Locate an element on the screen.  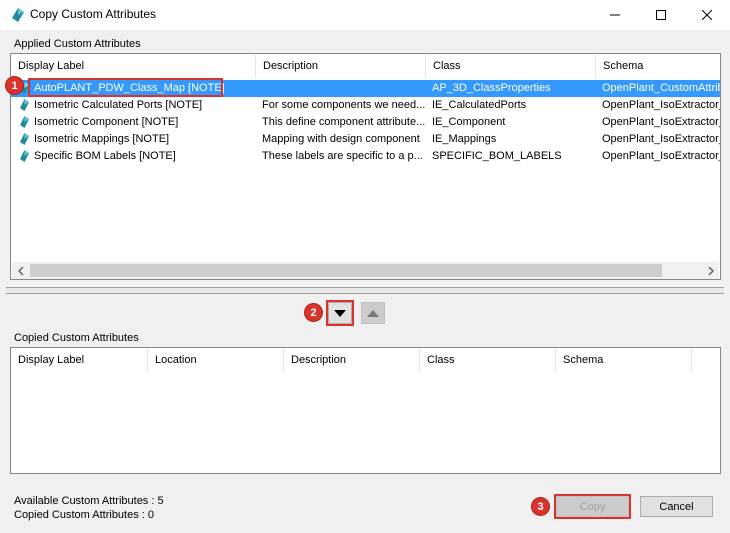
cancel-button: Cancel is located at coordinates (676, 506).